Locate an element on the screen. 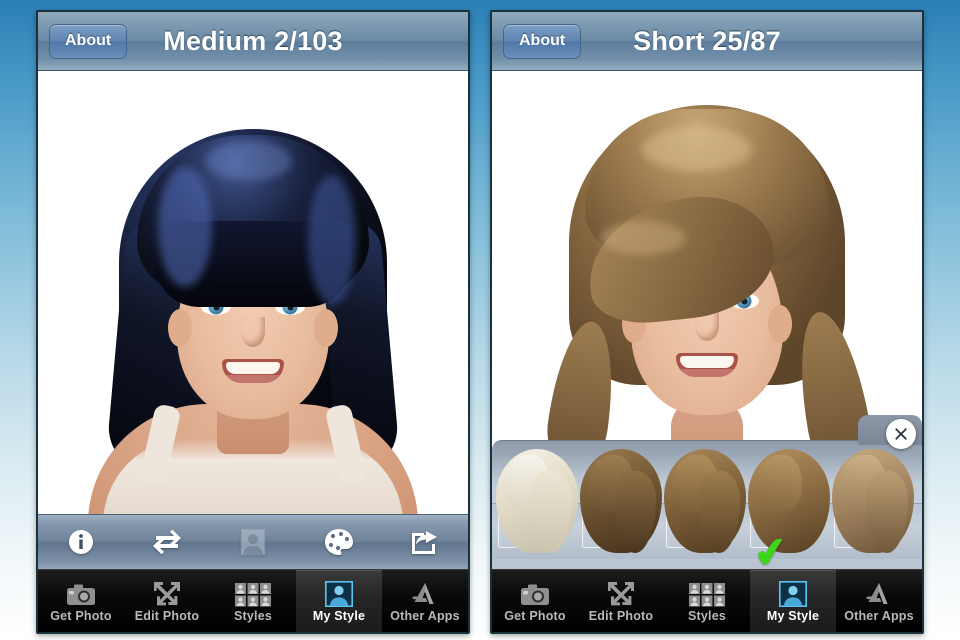 The height and width of the screenshot is (640, 960). navbar-left: About Medium 2/103 is located at coordinates (253, 41).